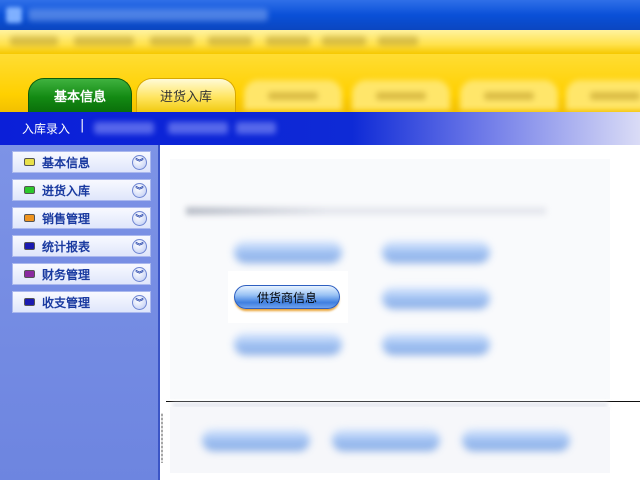 This screenshot has height=480, width=640. What do you see at coordinates (29, 162) in the screenshot?
I see `yellow-square-icon` at bounding box center [29, 162].